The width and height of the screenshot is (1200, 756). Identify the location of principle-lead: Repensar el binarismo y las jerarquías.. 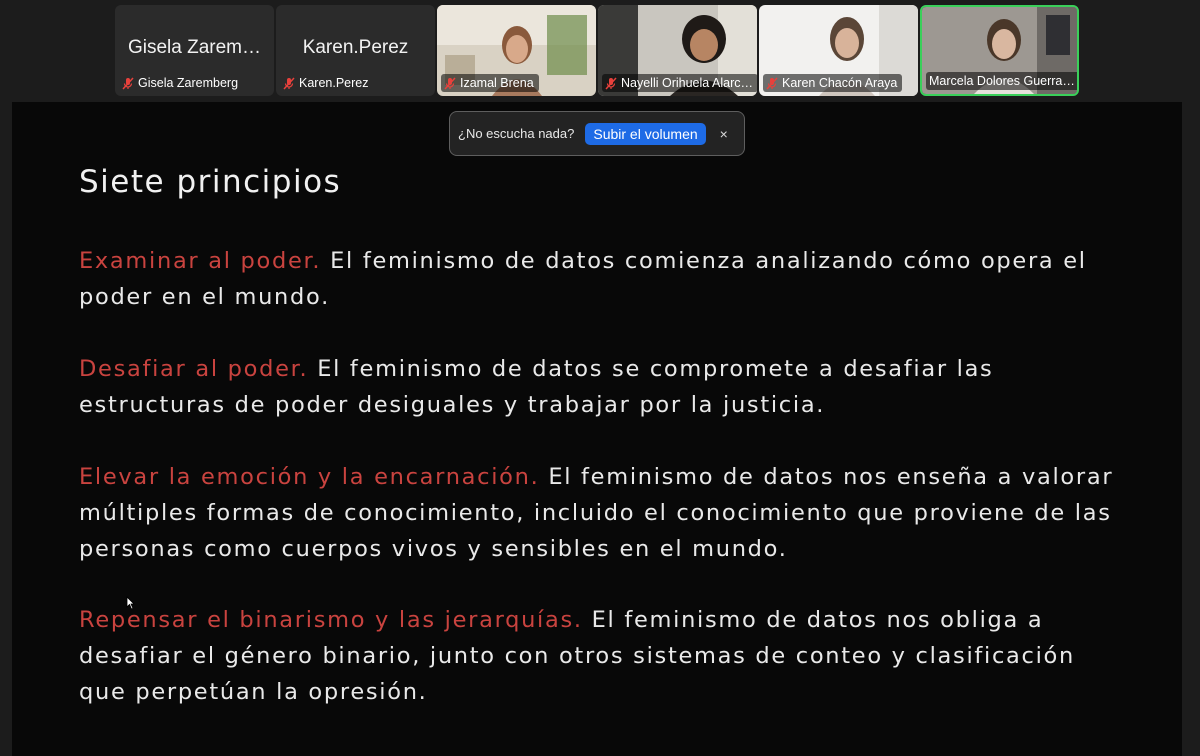
(331, 620).